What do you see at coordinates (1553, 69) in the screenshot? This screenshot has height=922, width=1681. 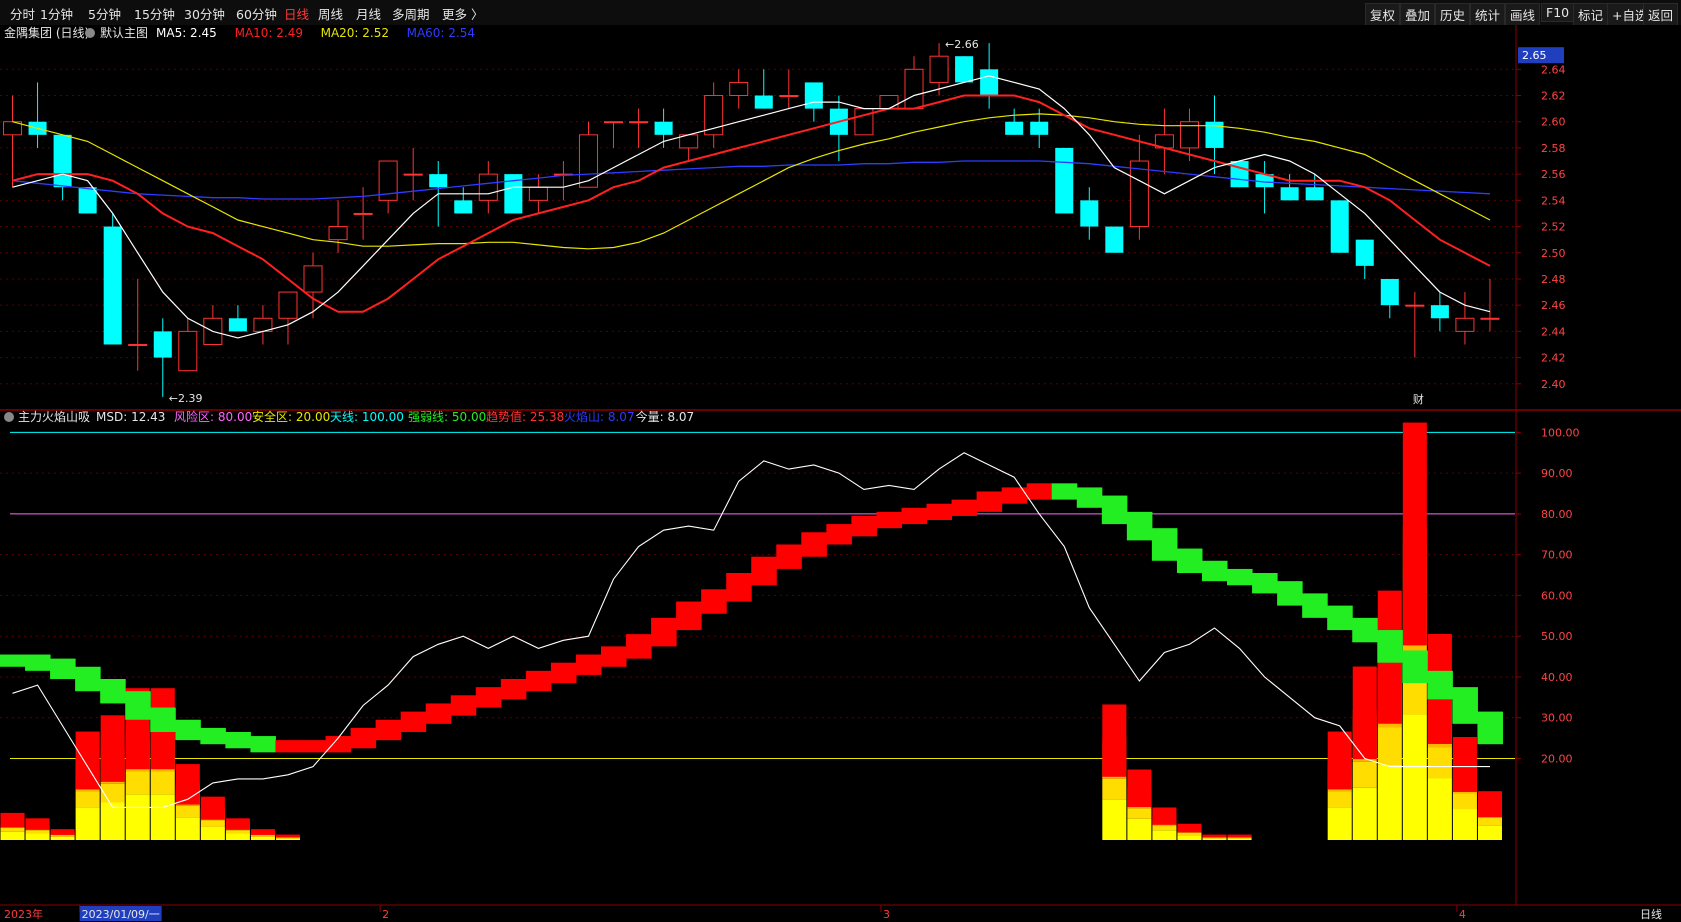 I see `main-ytick-label: 2.64` at bounding box center [1553, 69].